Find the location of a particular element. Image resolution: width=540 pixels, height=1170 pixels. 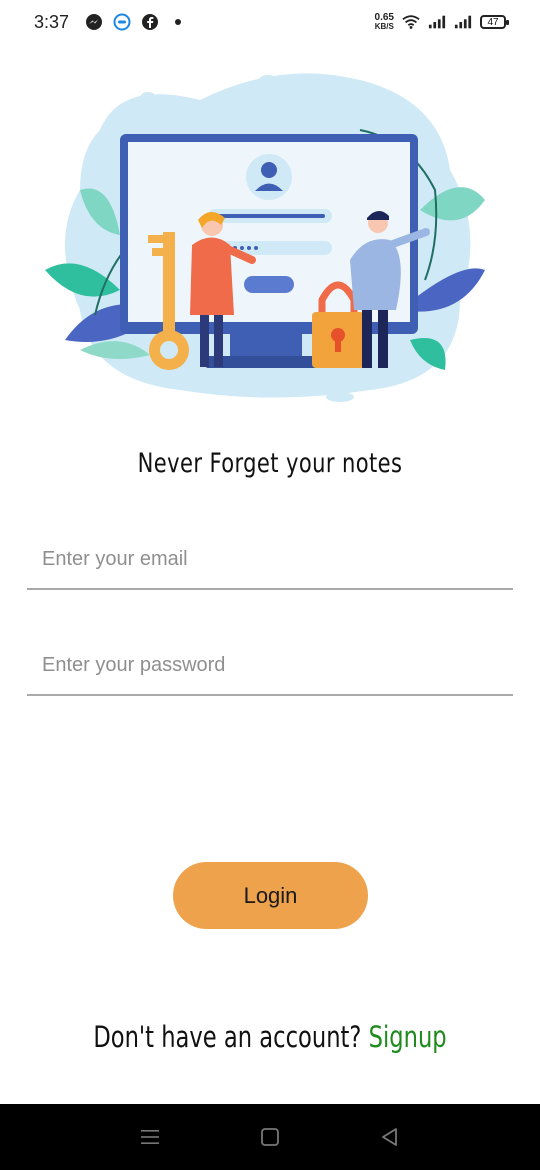

status-right: 0.65 KB/S 47 is located at coordinates (441, 22).